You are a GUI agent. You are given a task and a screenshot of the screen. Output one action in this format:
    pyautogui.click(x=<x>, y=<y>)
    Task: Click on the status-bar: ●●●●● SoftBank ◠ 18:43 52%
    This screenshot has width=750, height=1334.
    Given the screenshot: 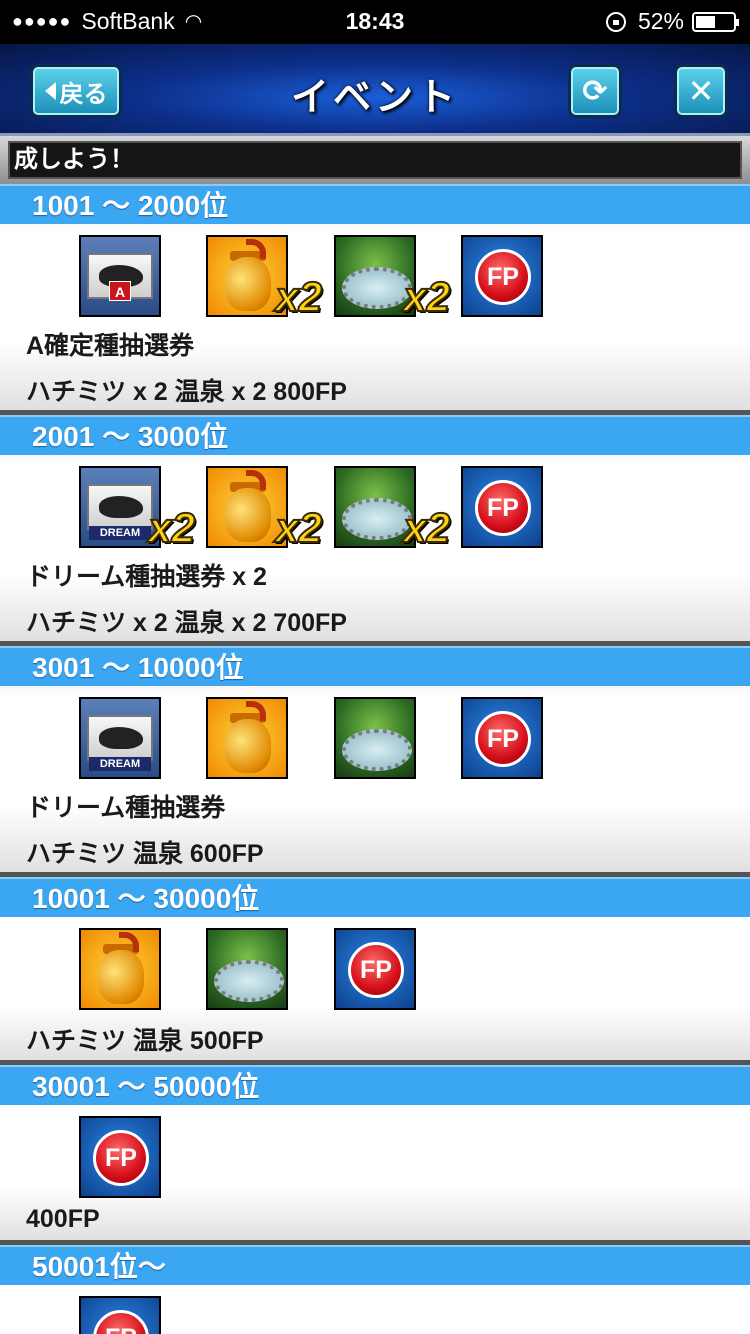 What is the action you would take?
    pyautogui.click(x=375, y=22)
    